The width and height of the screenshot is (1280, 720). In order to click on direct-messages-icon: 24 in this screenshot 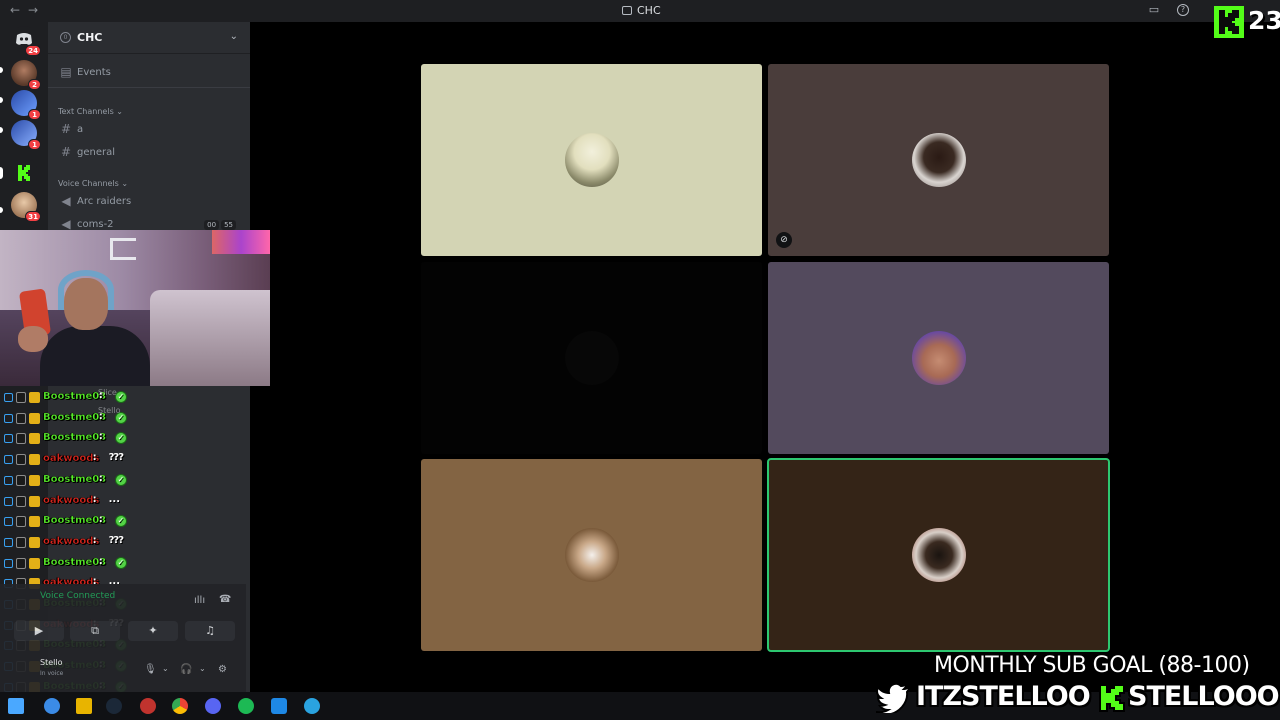, I will do `click(26, 41)`.